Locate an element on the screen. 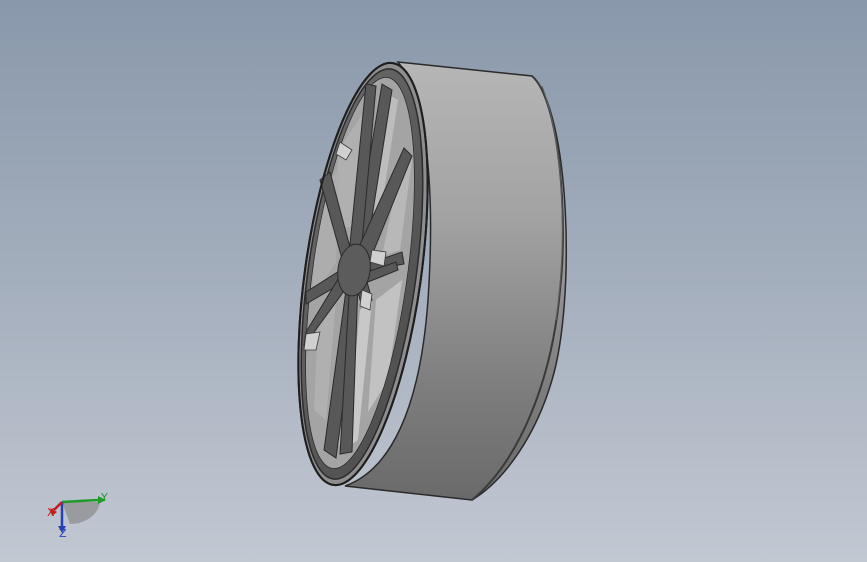  triad-y-label: Y is located at coordinates (104, 497).